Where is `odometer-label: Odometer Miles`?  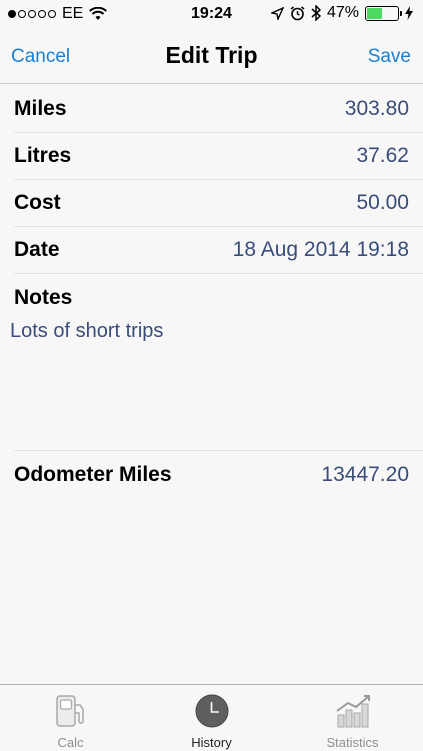 odometer-label: Odometer Miles is located at coordinates (93, 474).